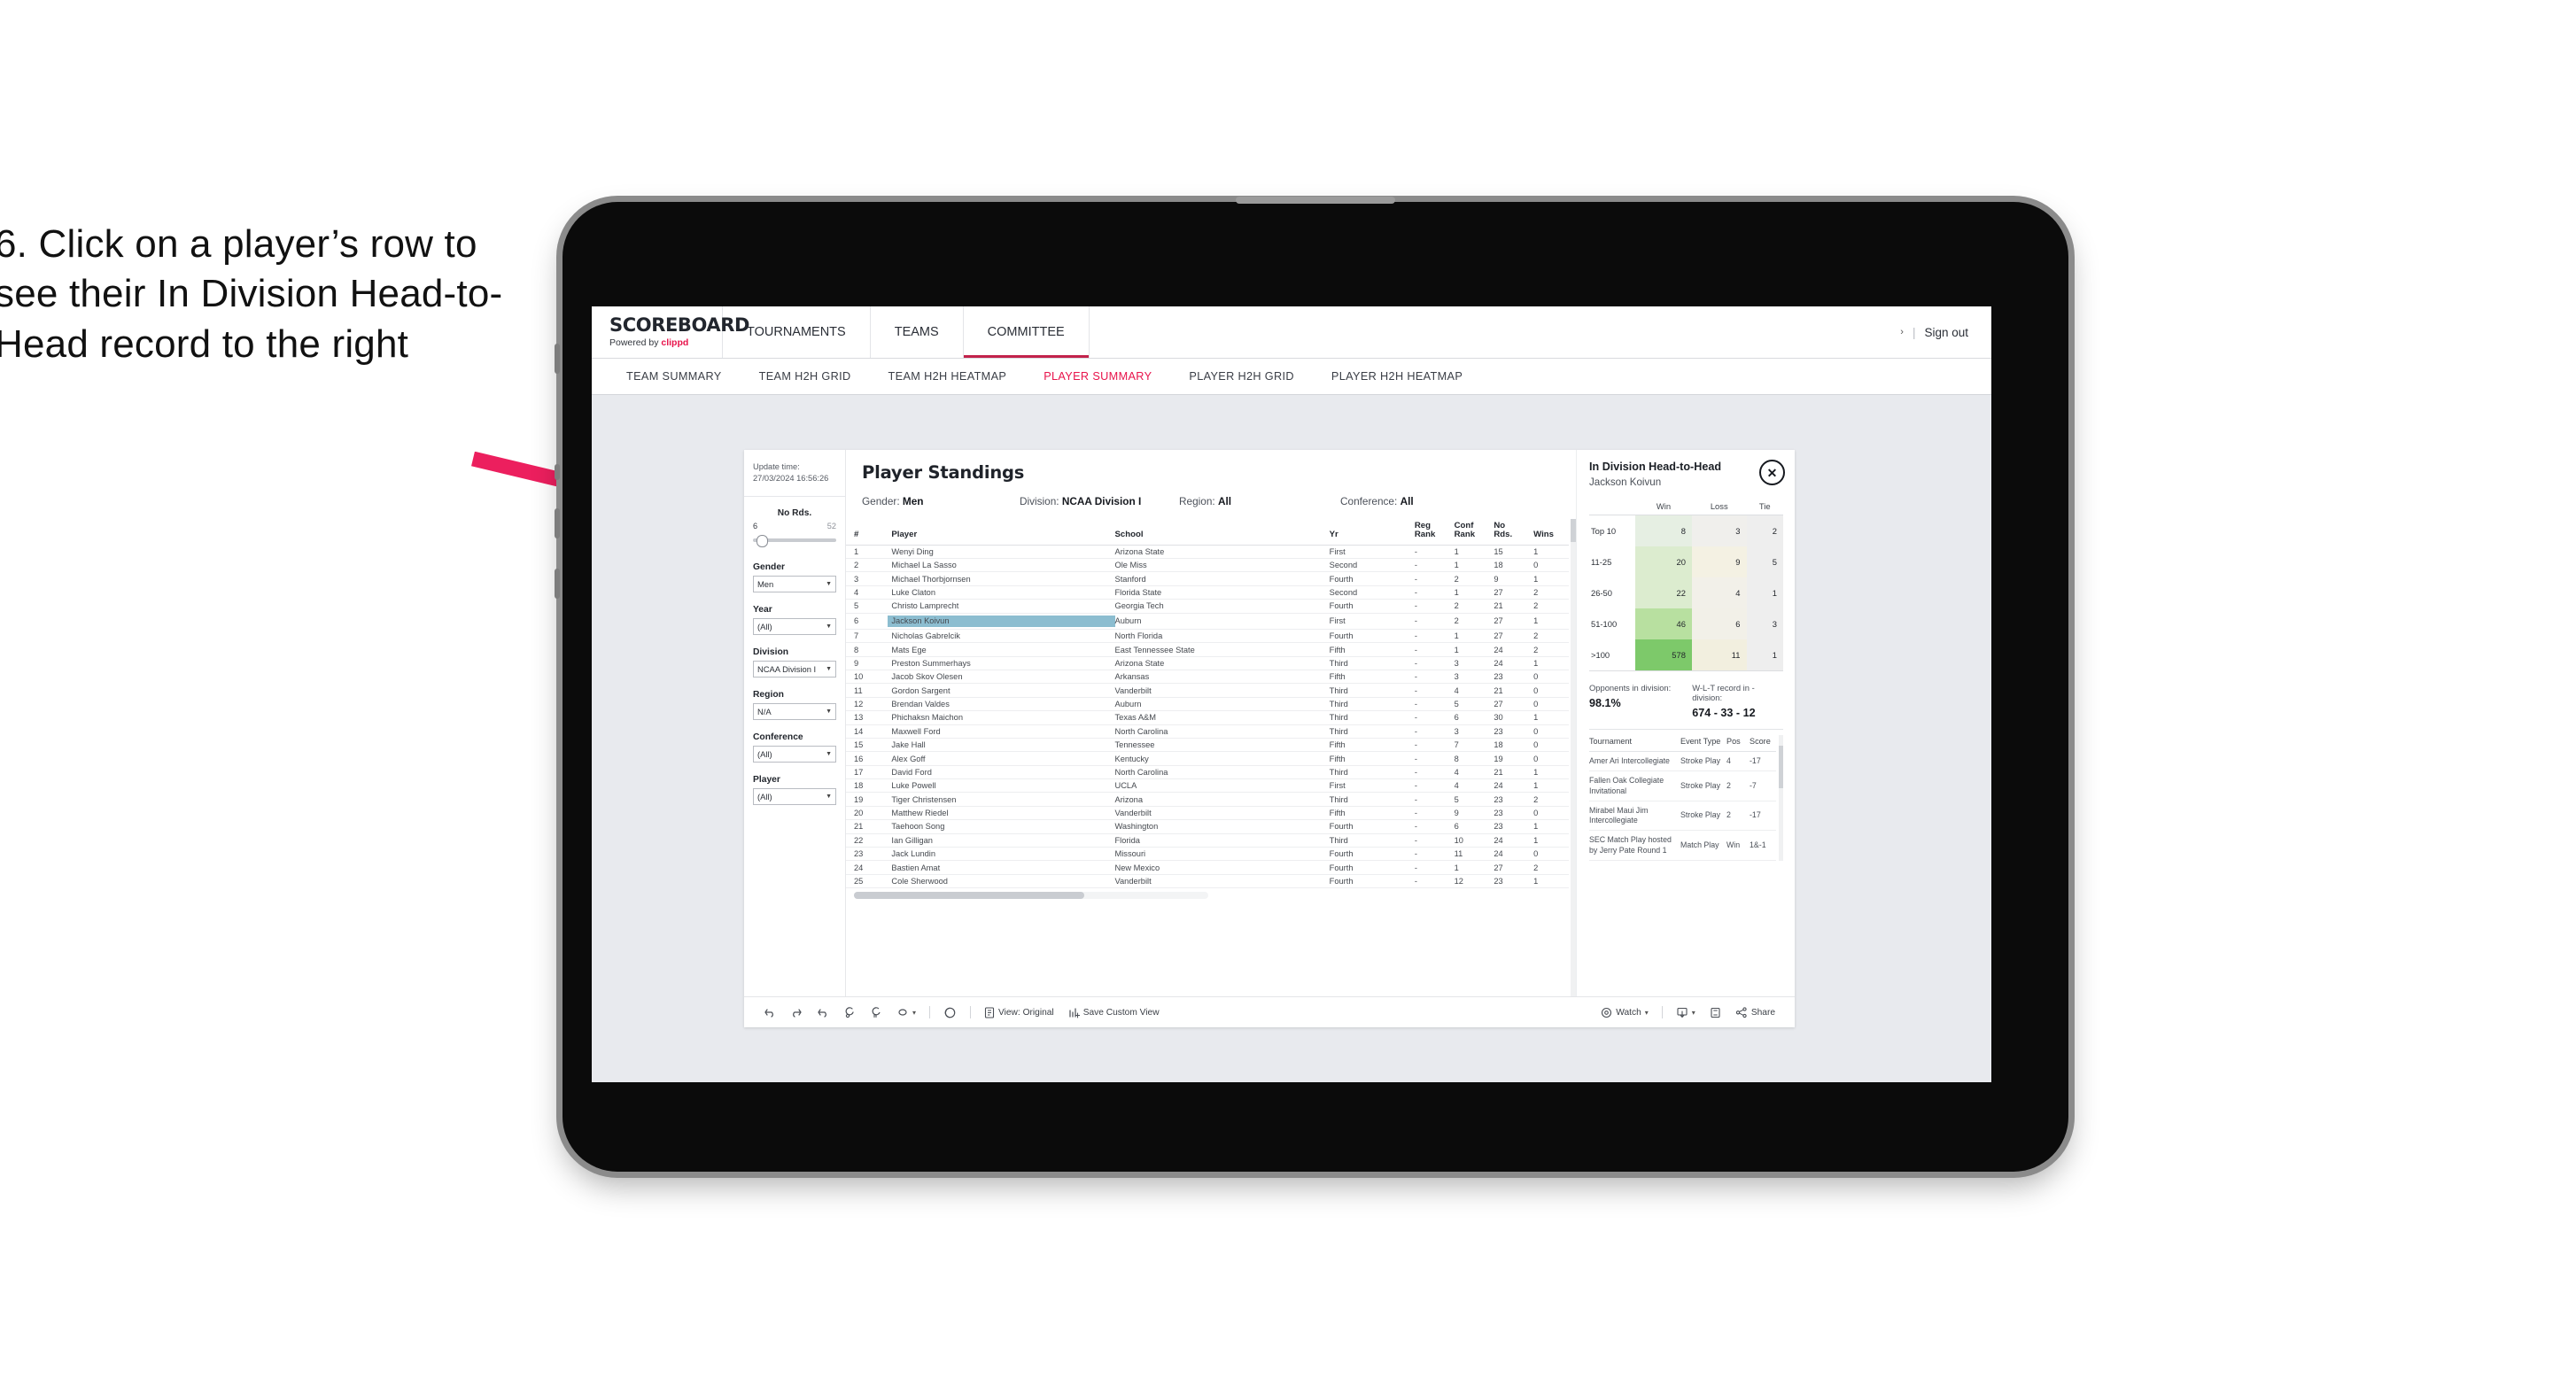  Describe the element at coordinates (1551, 533) in the screenshot. I see `col-wins: Wins` at that location.